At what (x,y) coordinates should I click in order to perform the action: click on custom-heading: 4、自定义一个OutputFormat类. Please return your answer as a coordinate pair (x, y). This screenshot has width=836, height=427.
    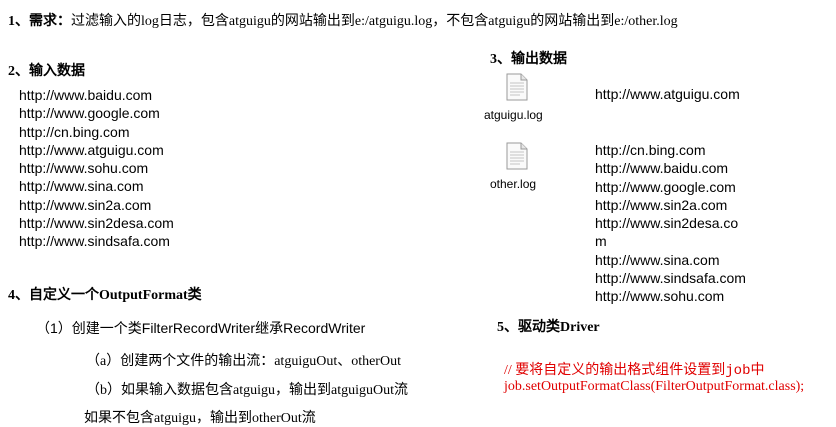
    Looking at the image, I should click on (105, 295).